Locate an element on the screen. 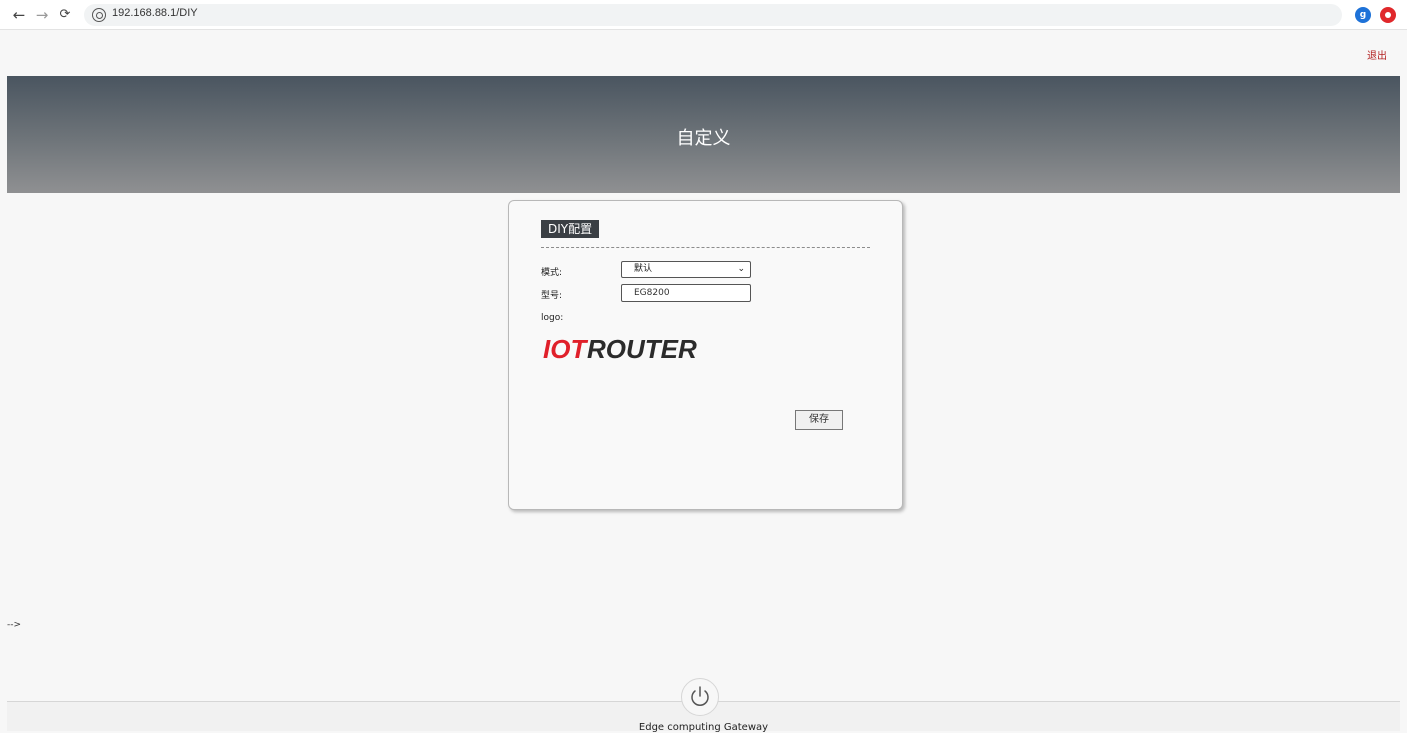 Image resolution: width=1407 pixels, height=733 pixels. browser-toolbar: ← → ⟳ 192.168.88.1/DIY g is located at coordinates (703, 15).